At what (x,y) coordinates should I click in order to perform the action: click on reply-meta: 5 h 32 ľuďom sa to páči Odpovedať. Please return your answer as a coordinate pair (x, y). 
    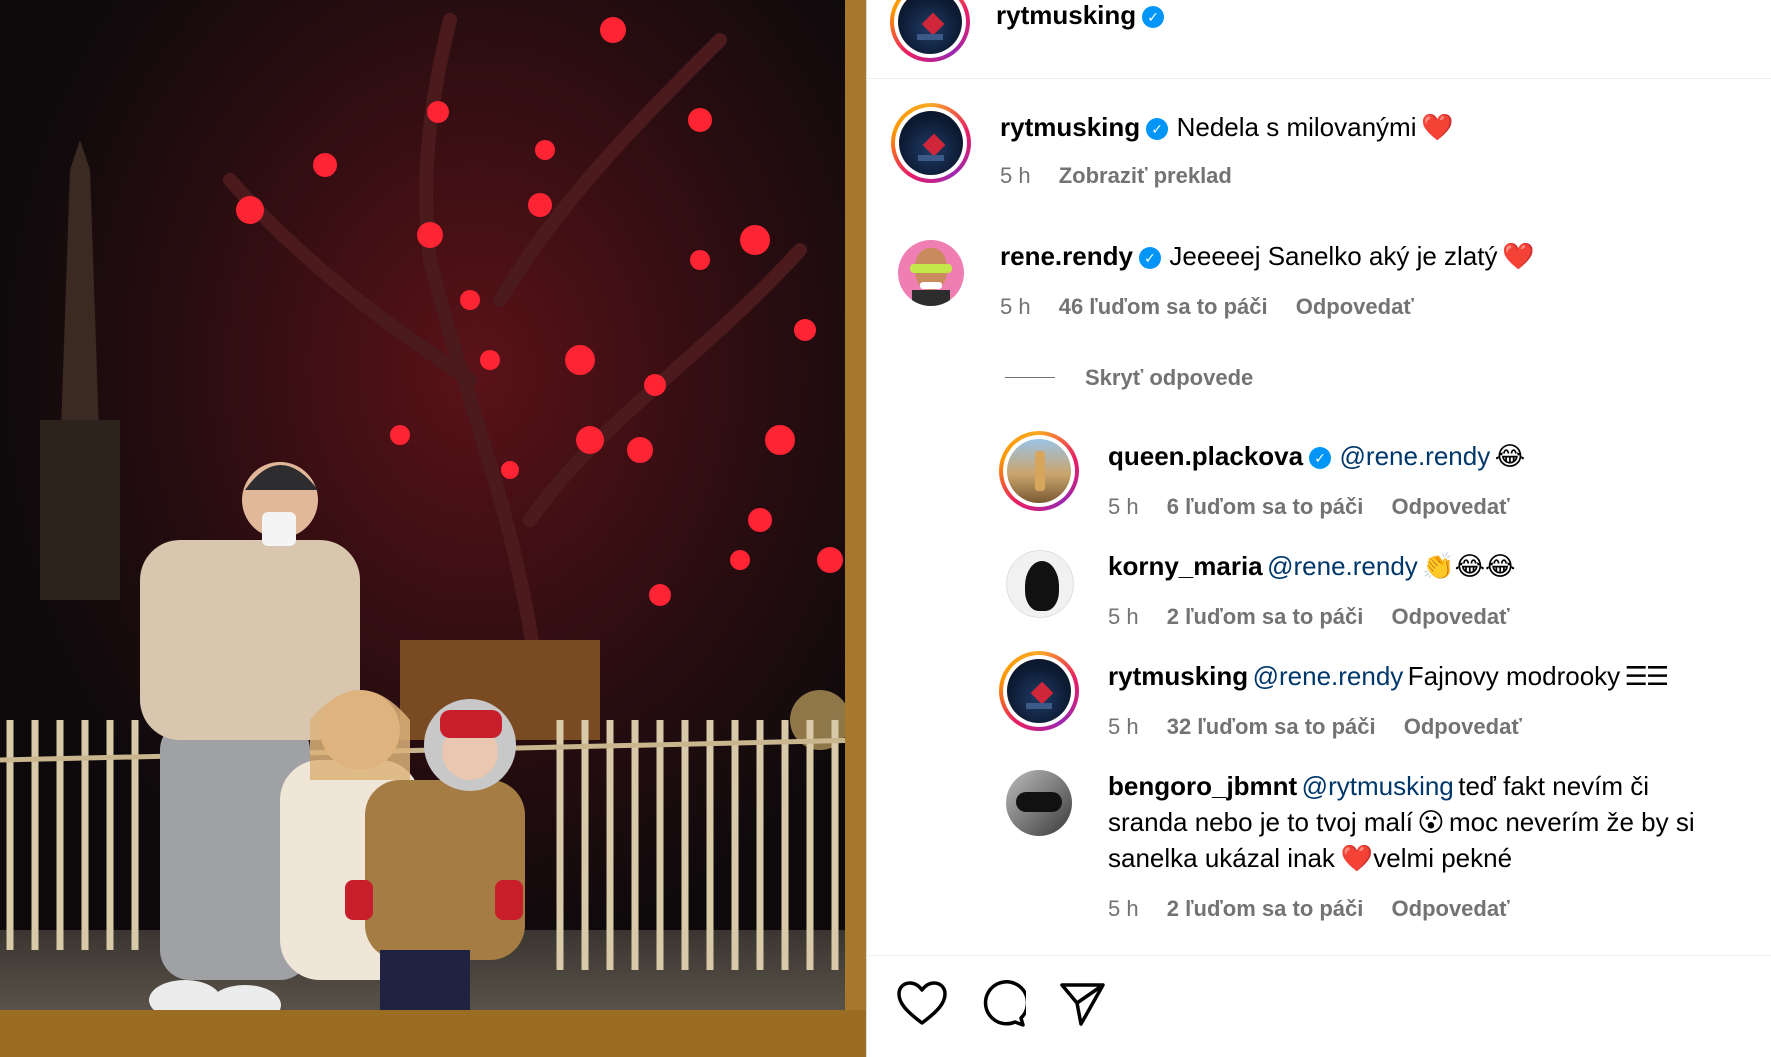
    Looking at the image, I should click on (1315, 727).